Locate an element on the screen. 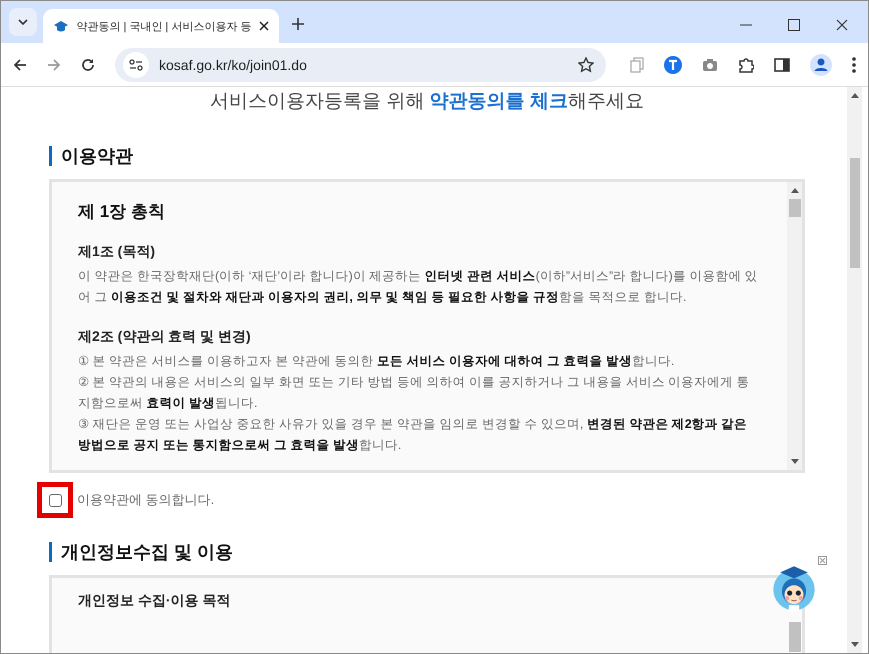  article-title: 제2조 (약관의 효력 및 변경) is located at coordinates (165, 337).